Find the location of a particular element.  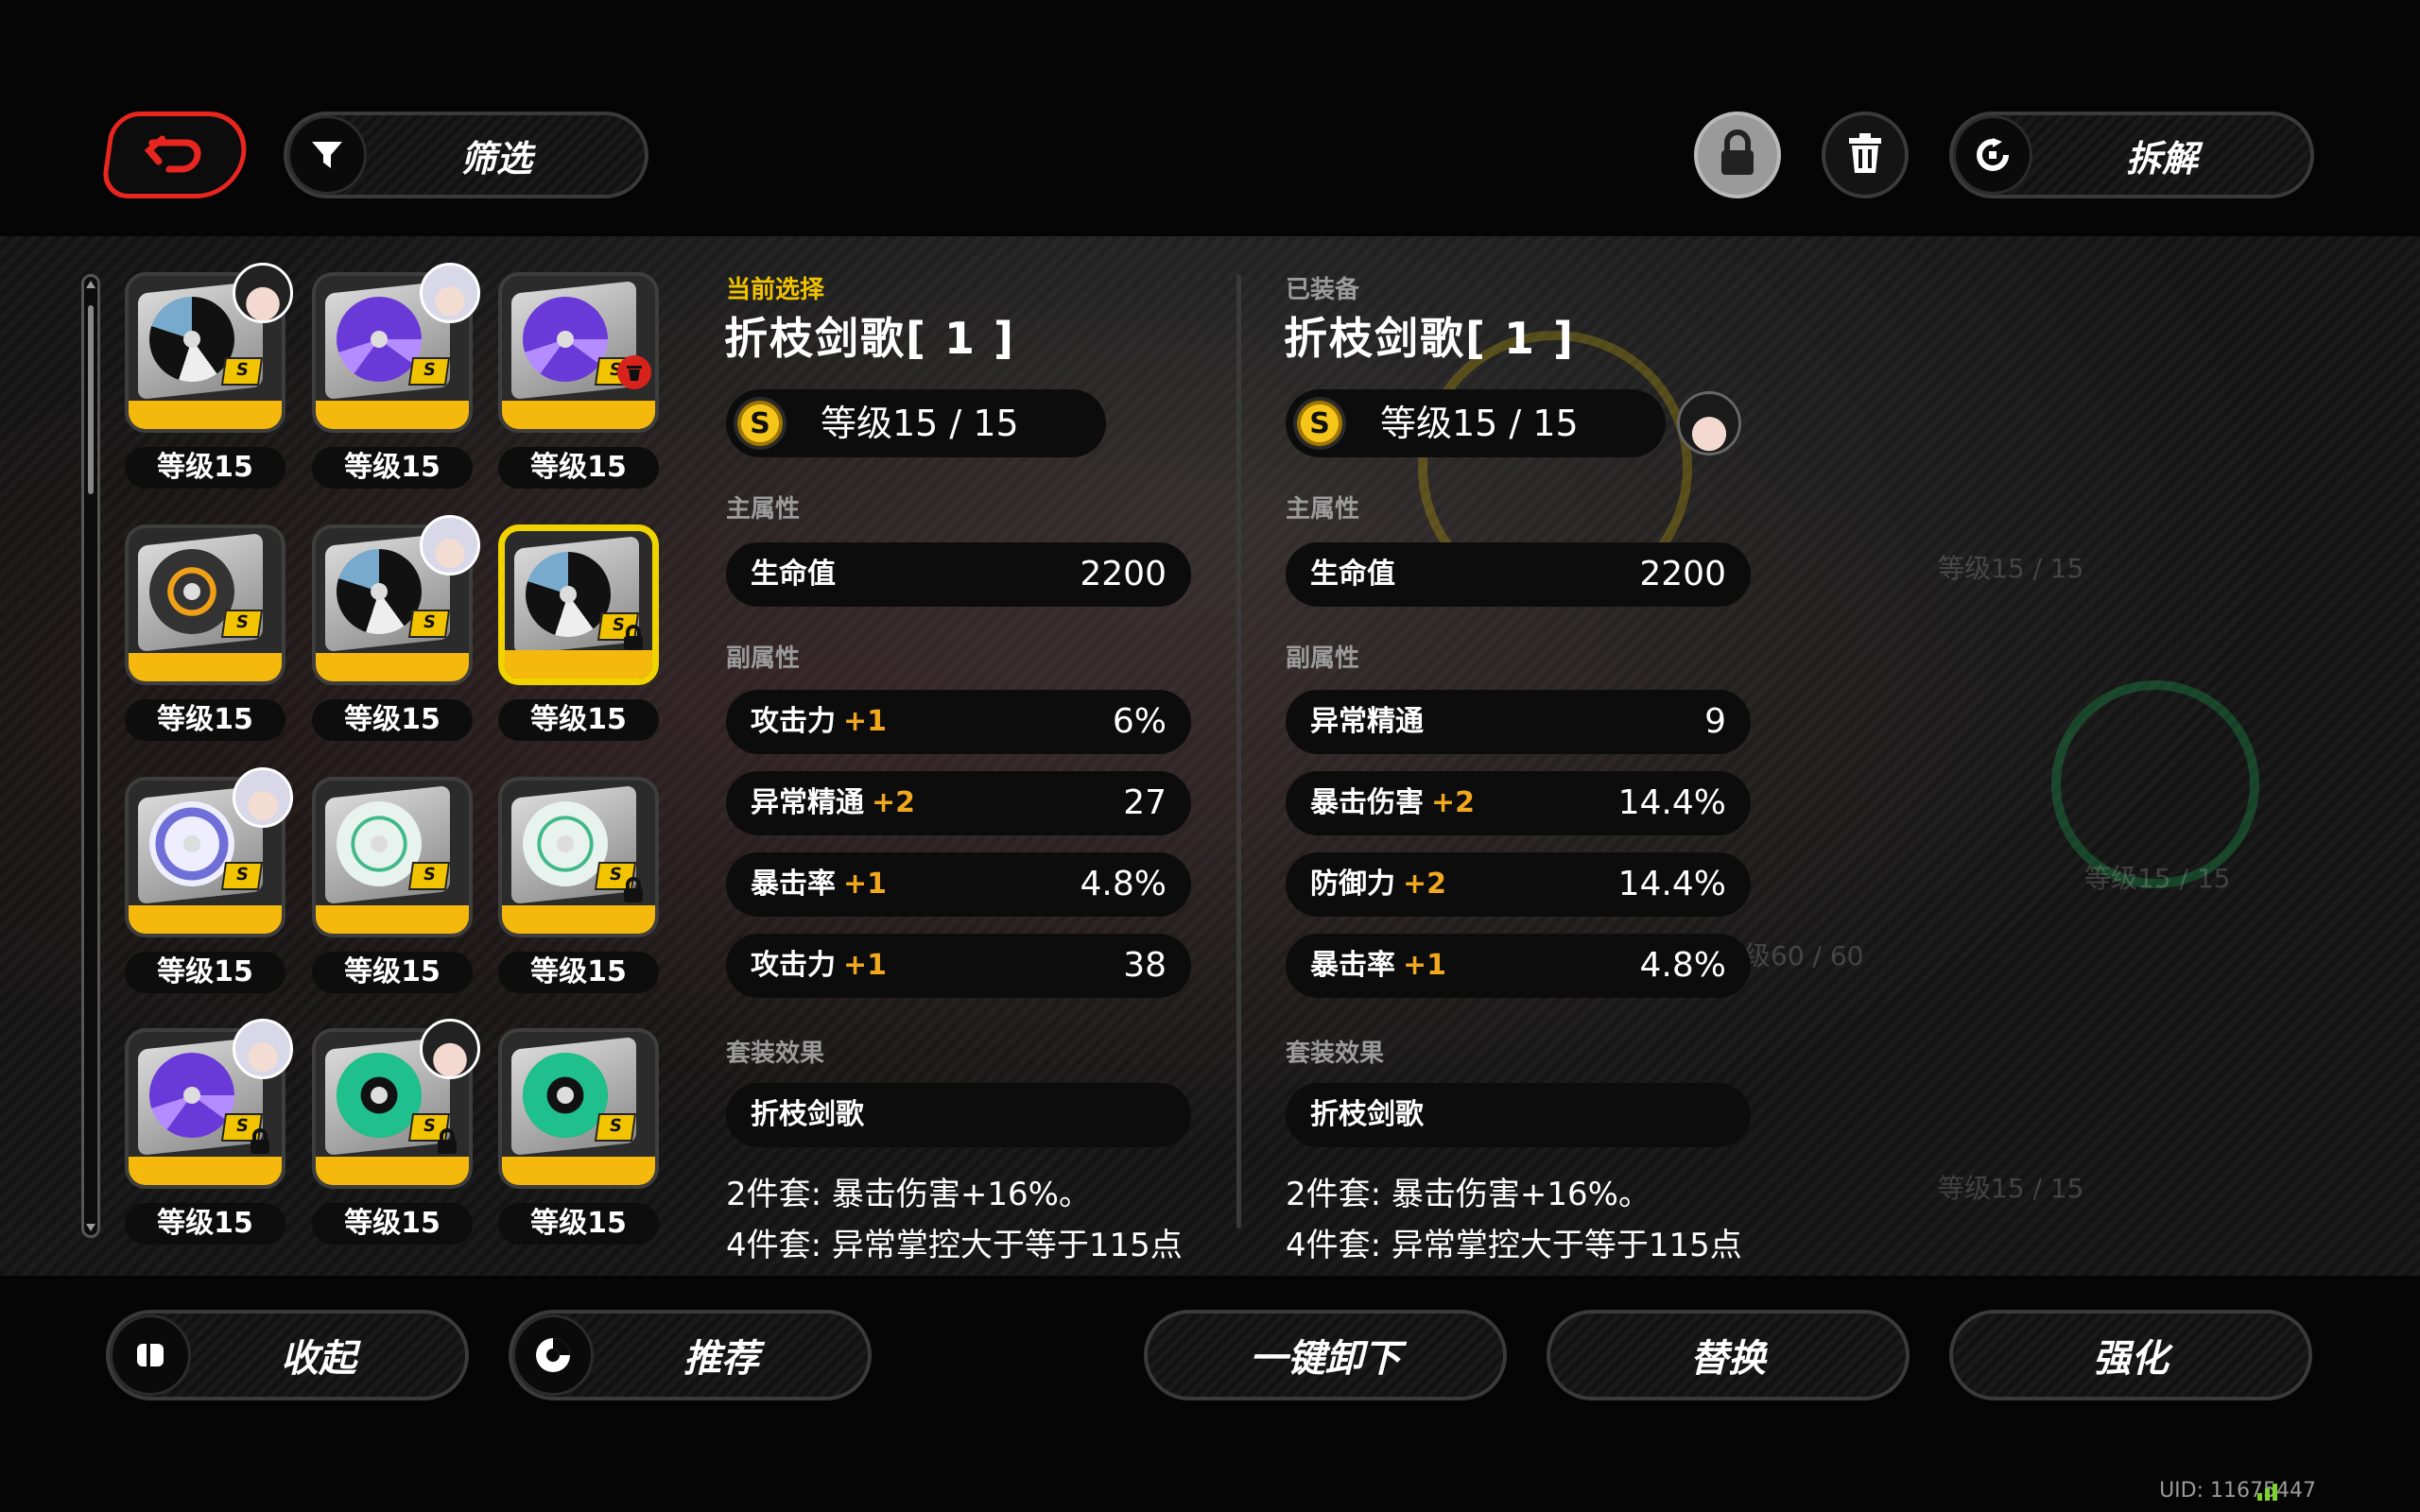

back-button is located at coordinates (175, 155).